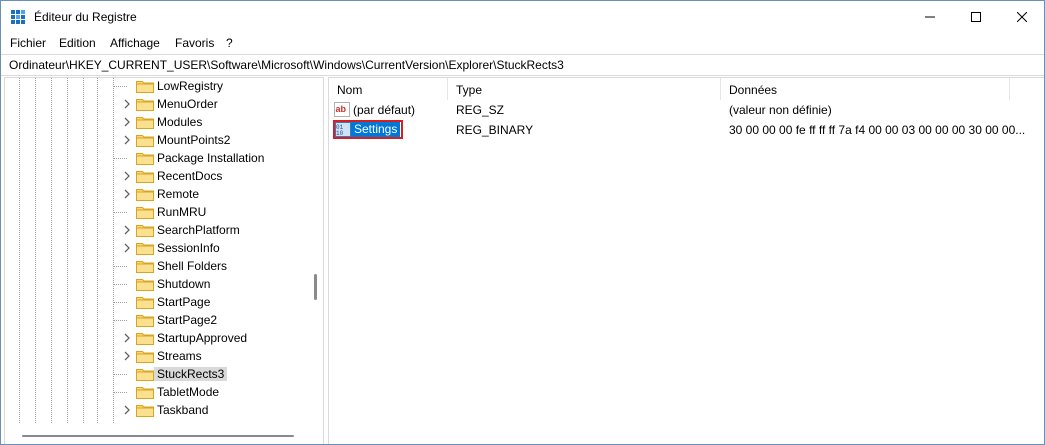  Describe the element at coordinates (187, 320) in the screenshot. I see `tree-item-label: StartPage2` at that location.